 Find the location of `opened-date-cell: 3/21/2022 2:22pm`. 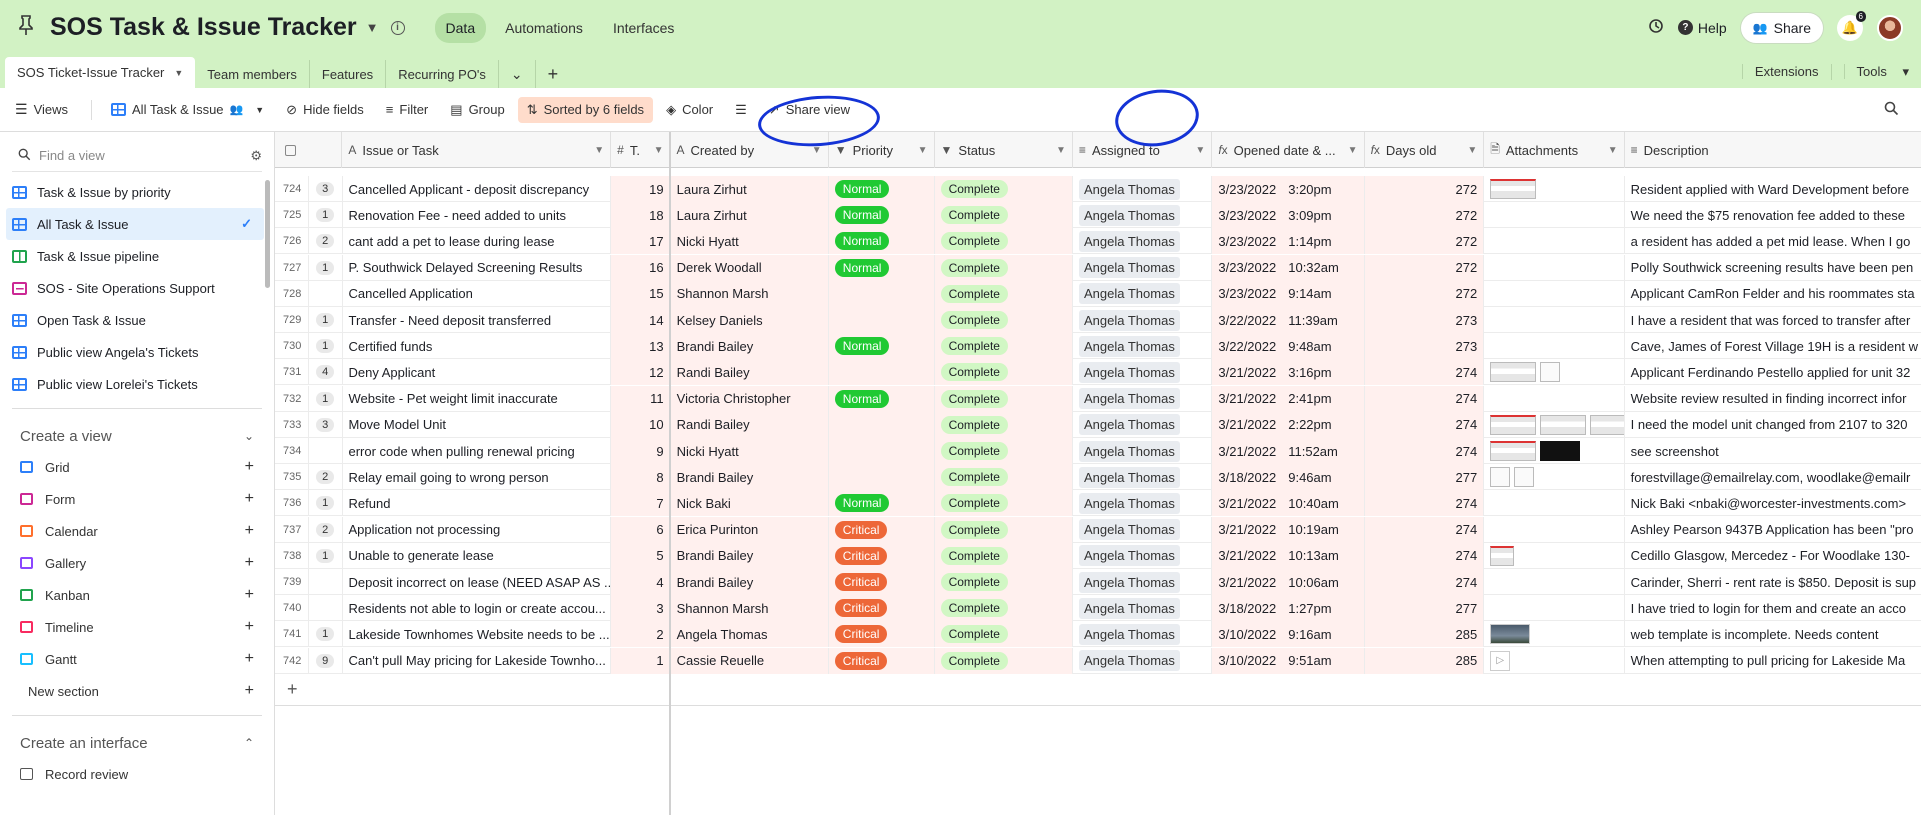

opened-date-cell: 3/21/2022 2:22pm is located at coordinates (1288, 424).